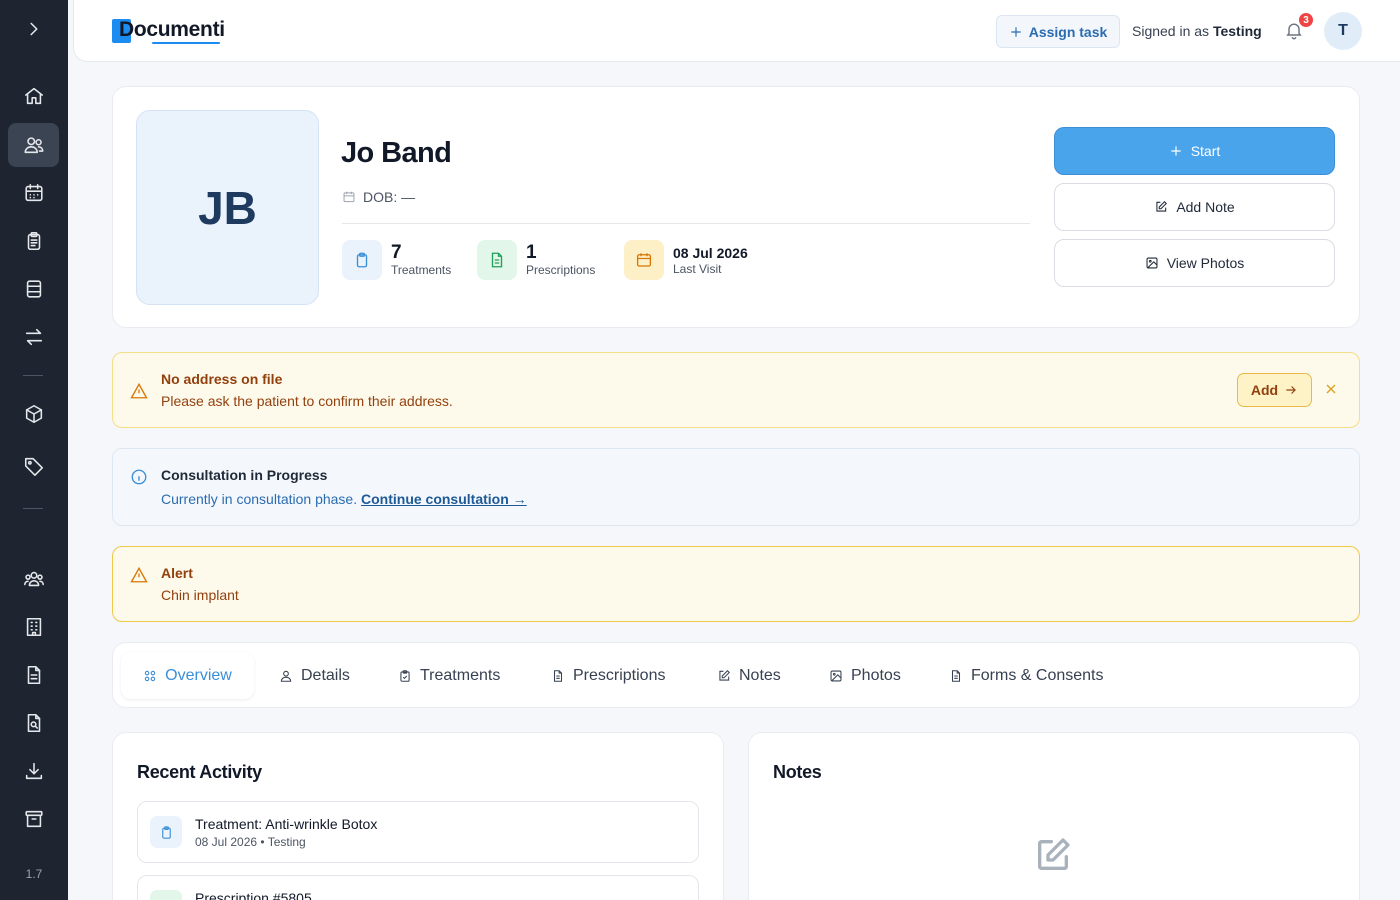  I want to click on sidebar-item-patients, so click(33, 145).